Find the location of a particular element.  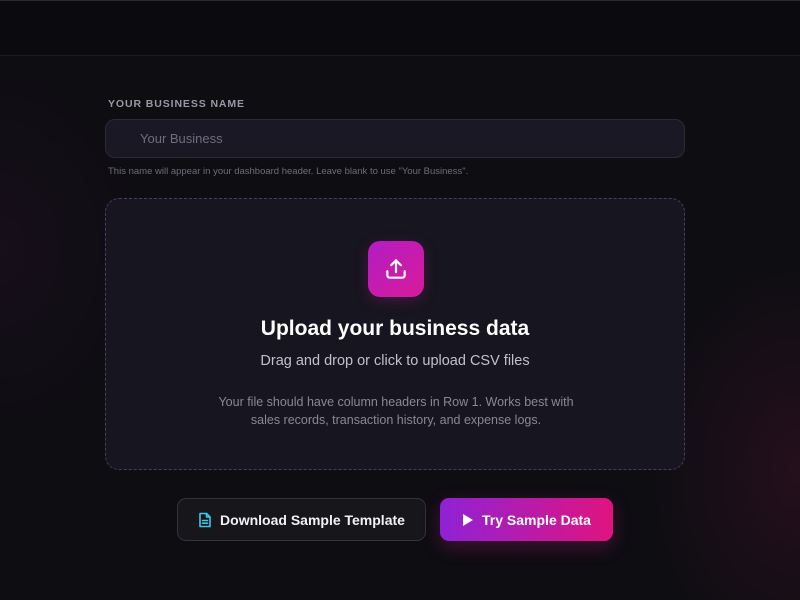

download-template-label: Download Sample Template is located at coordinates (312, 519).